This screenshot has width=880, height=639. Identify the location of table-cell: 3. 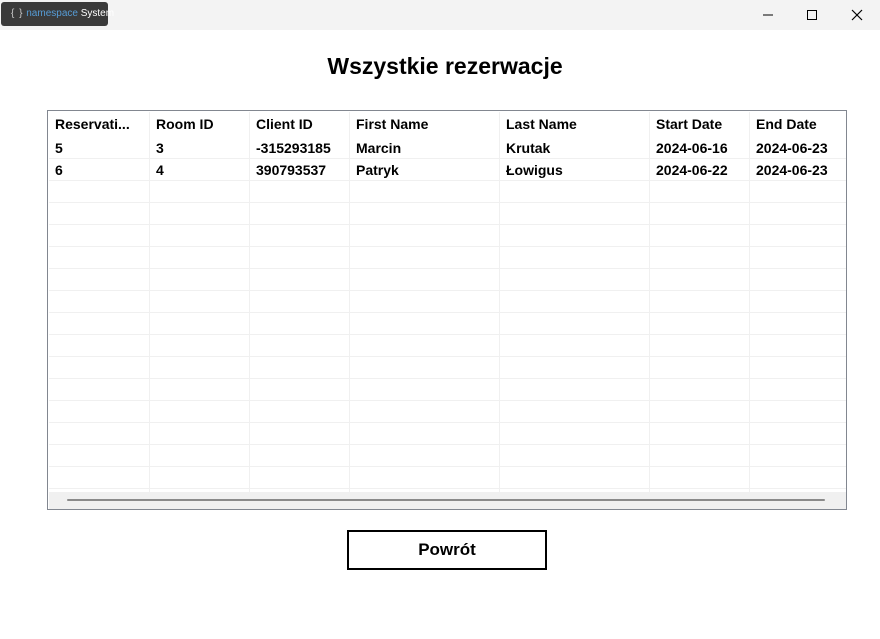
(200, 148).